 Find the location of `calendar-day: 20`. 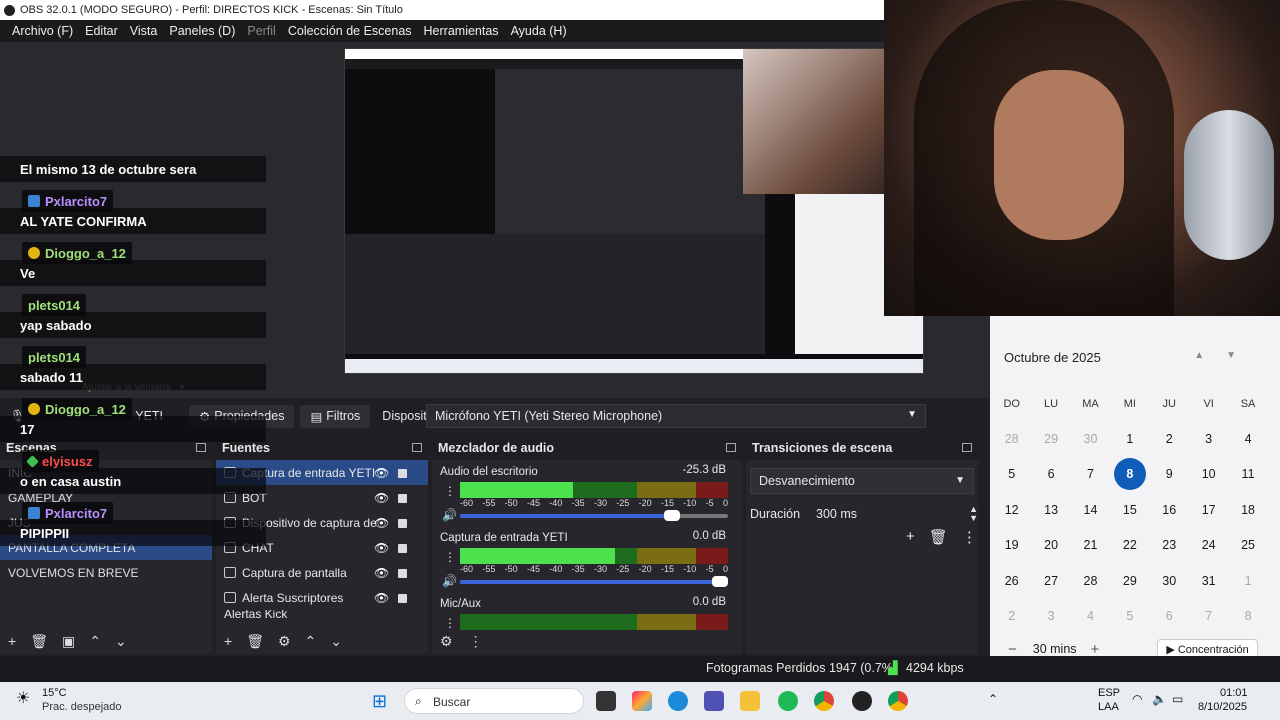

calendar-day: 20 is located at coordinates (1050, 545).